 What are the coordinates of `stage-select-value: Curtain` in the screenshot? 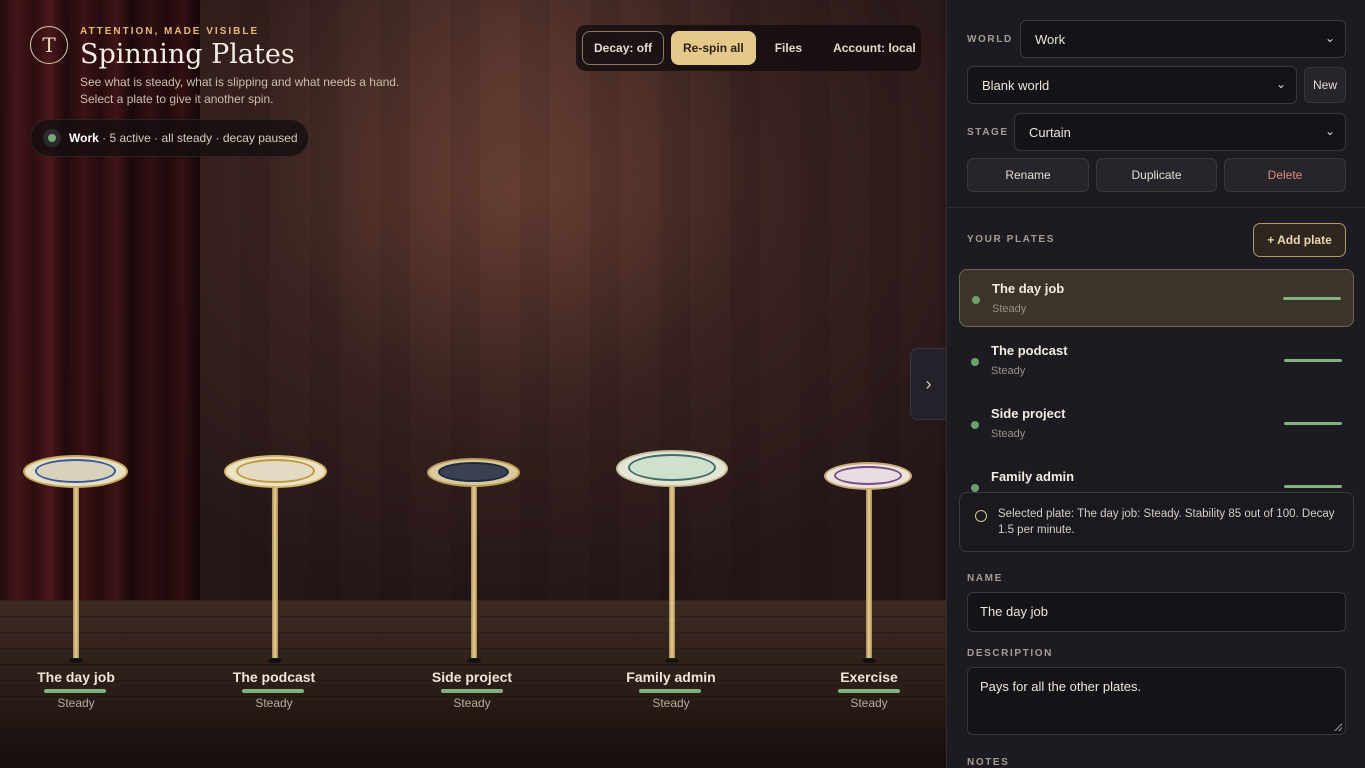 It's located at (1050, 132).